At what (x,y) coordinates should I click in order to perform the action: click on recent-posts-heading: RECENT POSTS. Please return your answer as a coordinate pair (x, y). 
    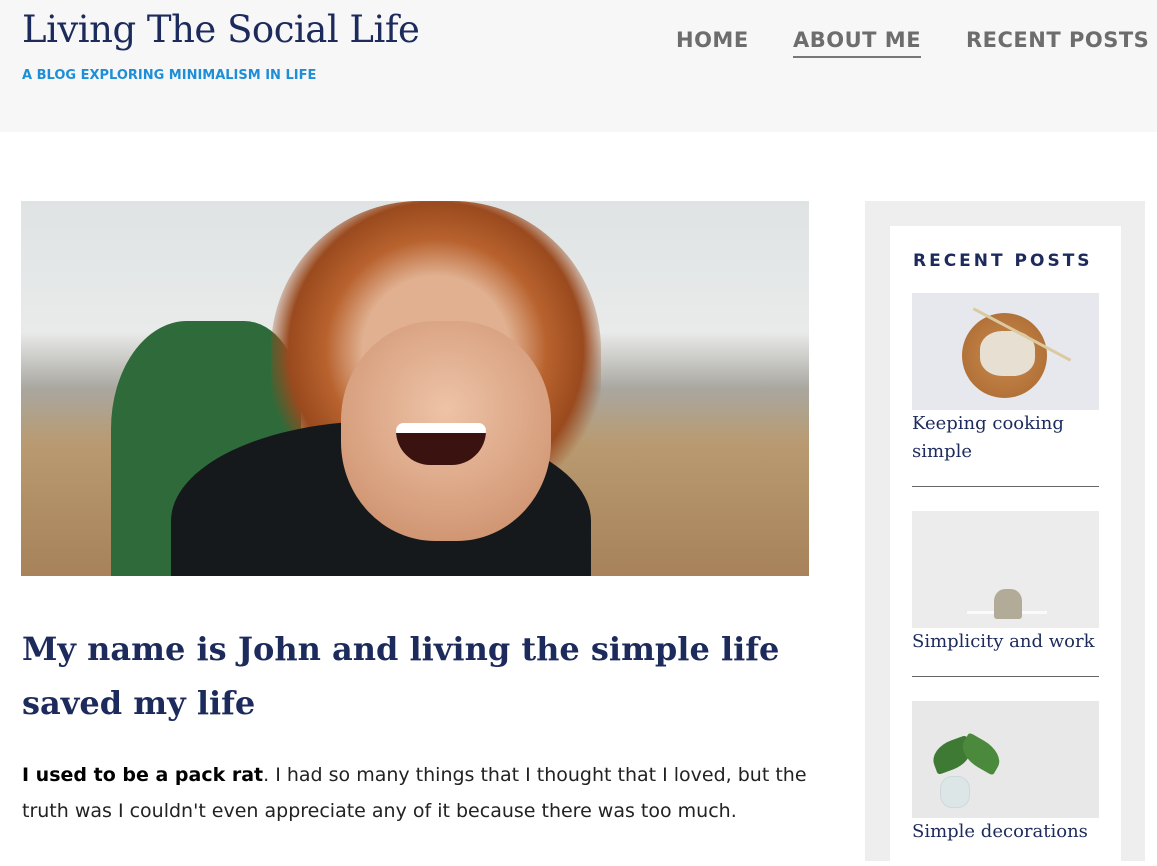
    Looking at the image, I should click on (1003, 261).